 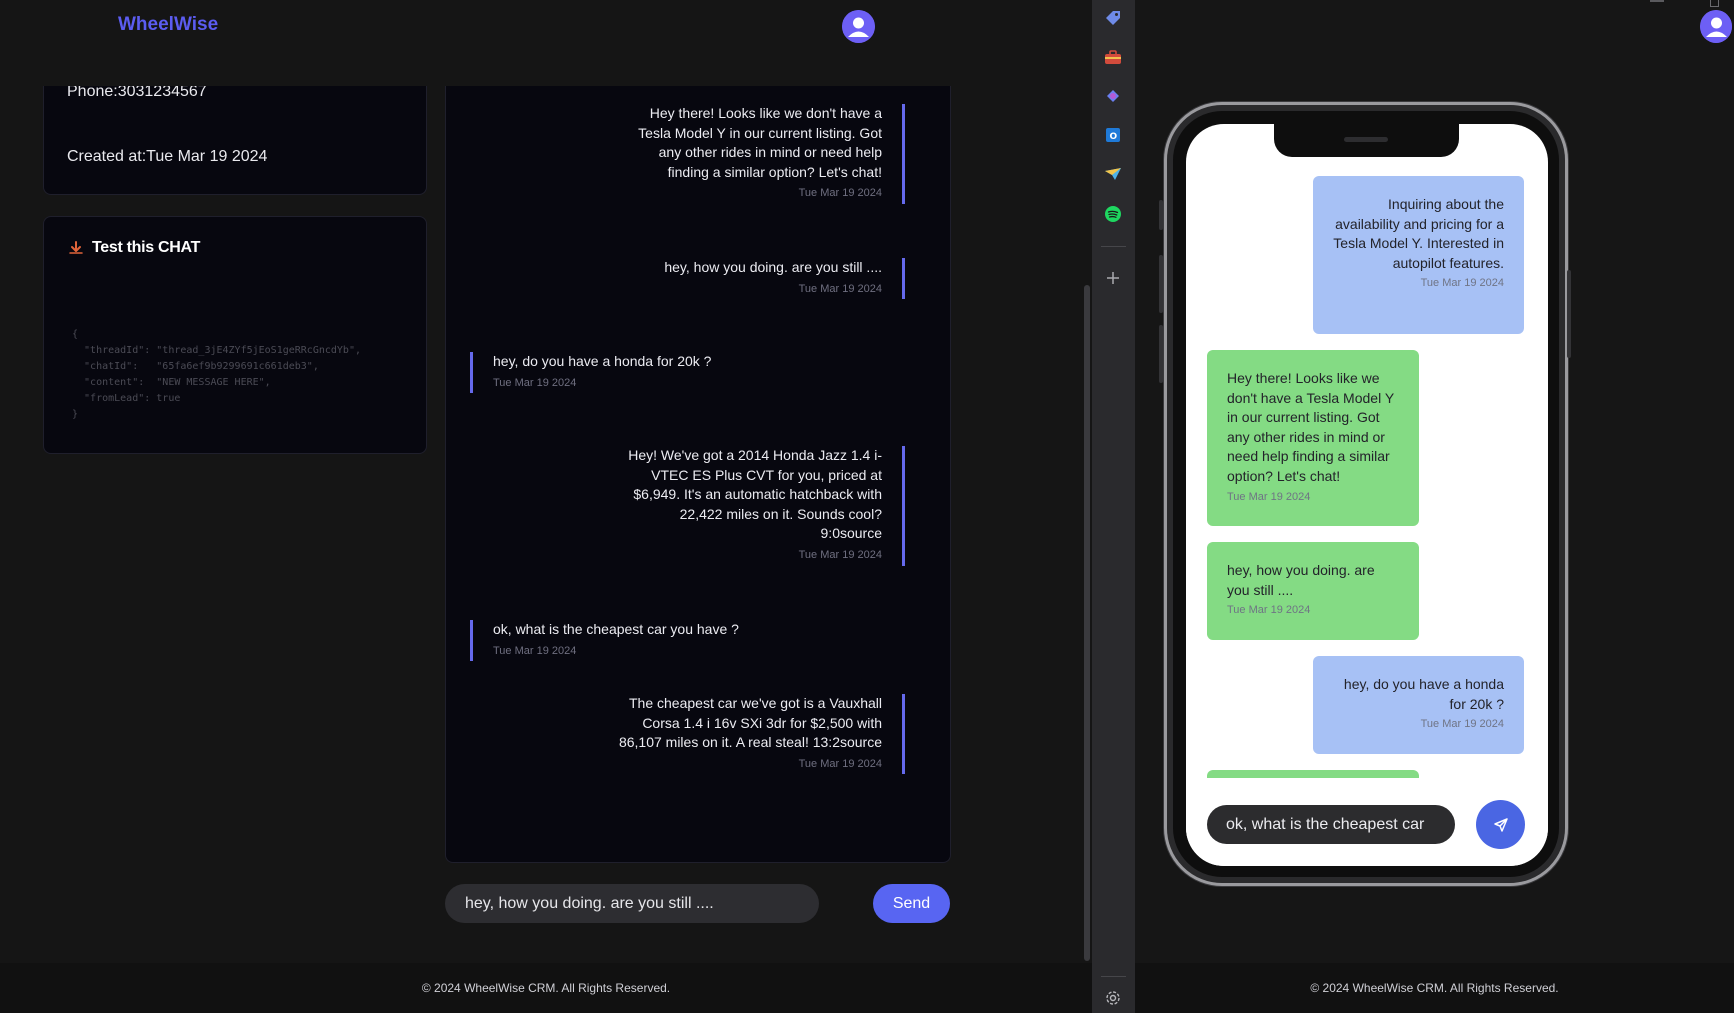 What do you see at coordinates (1313, 774) in the screenshot?
I see `phone-message-bot-partial` at bounding box center [1313, 774].